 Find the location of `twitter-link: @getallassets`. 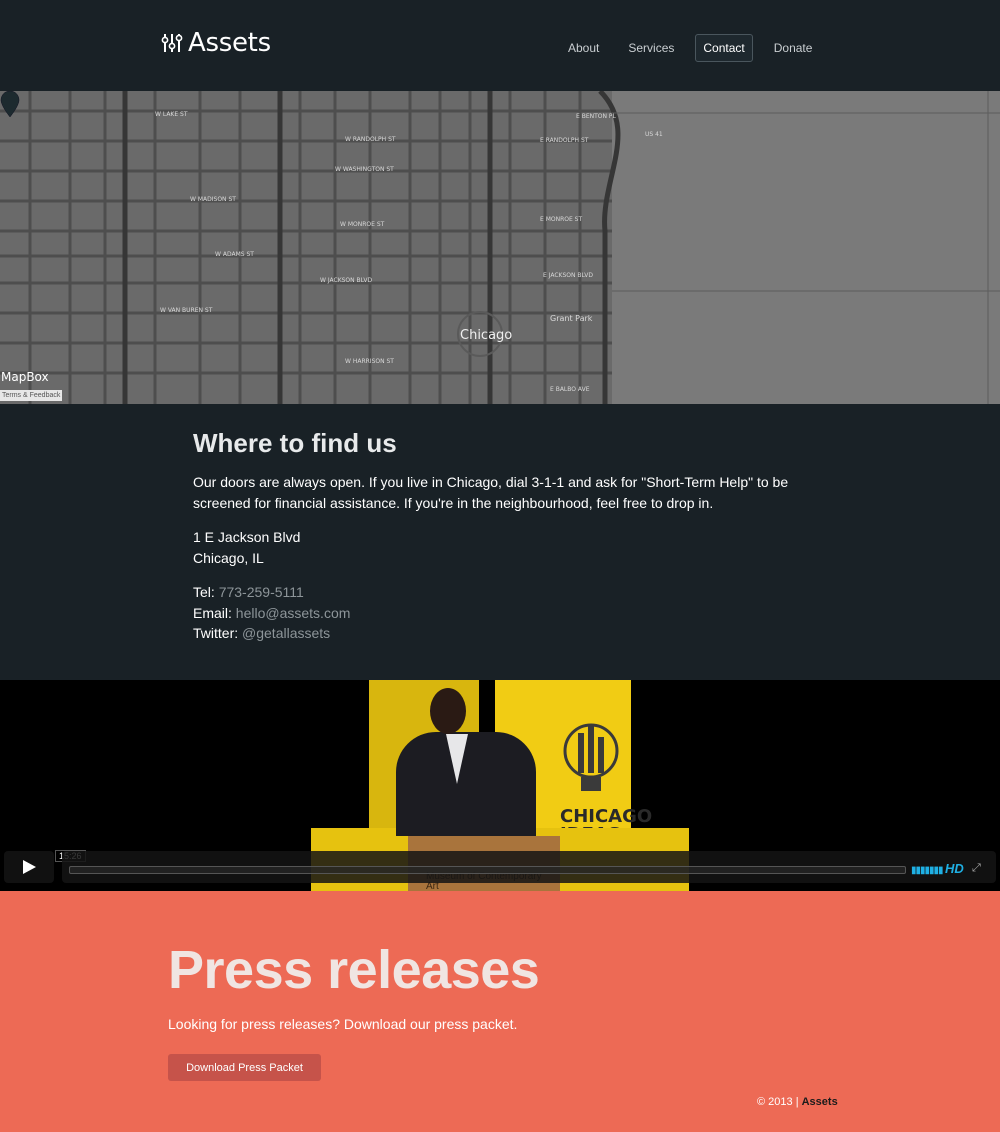

twitter-link: @getallassets is located at coordinates (286, 633).